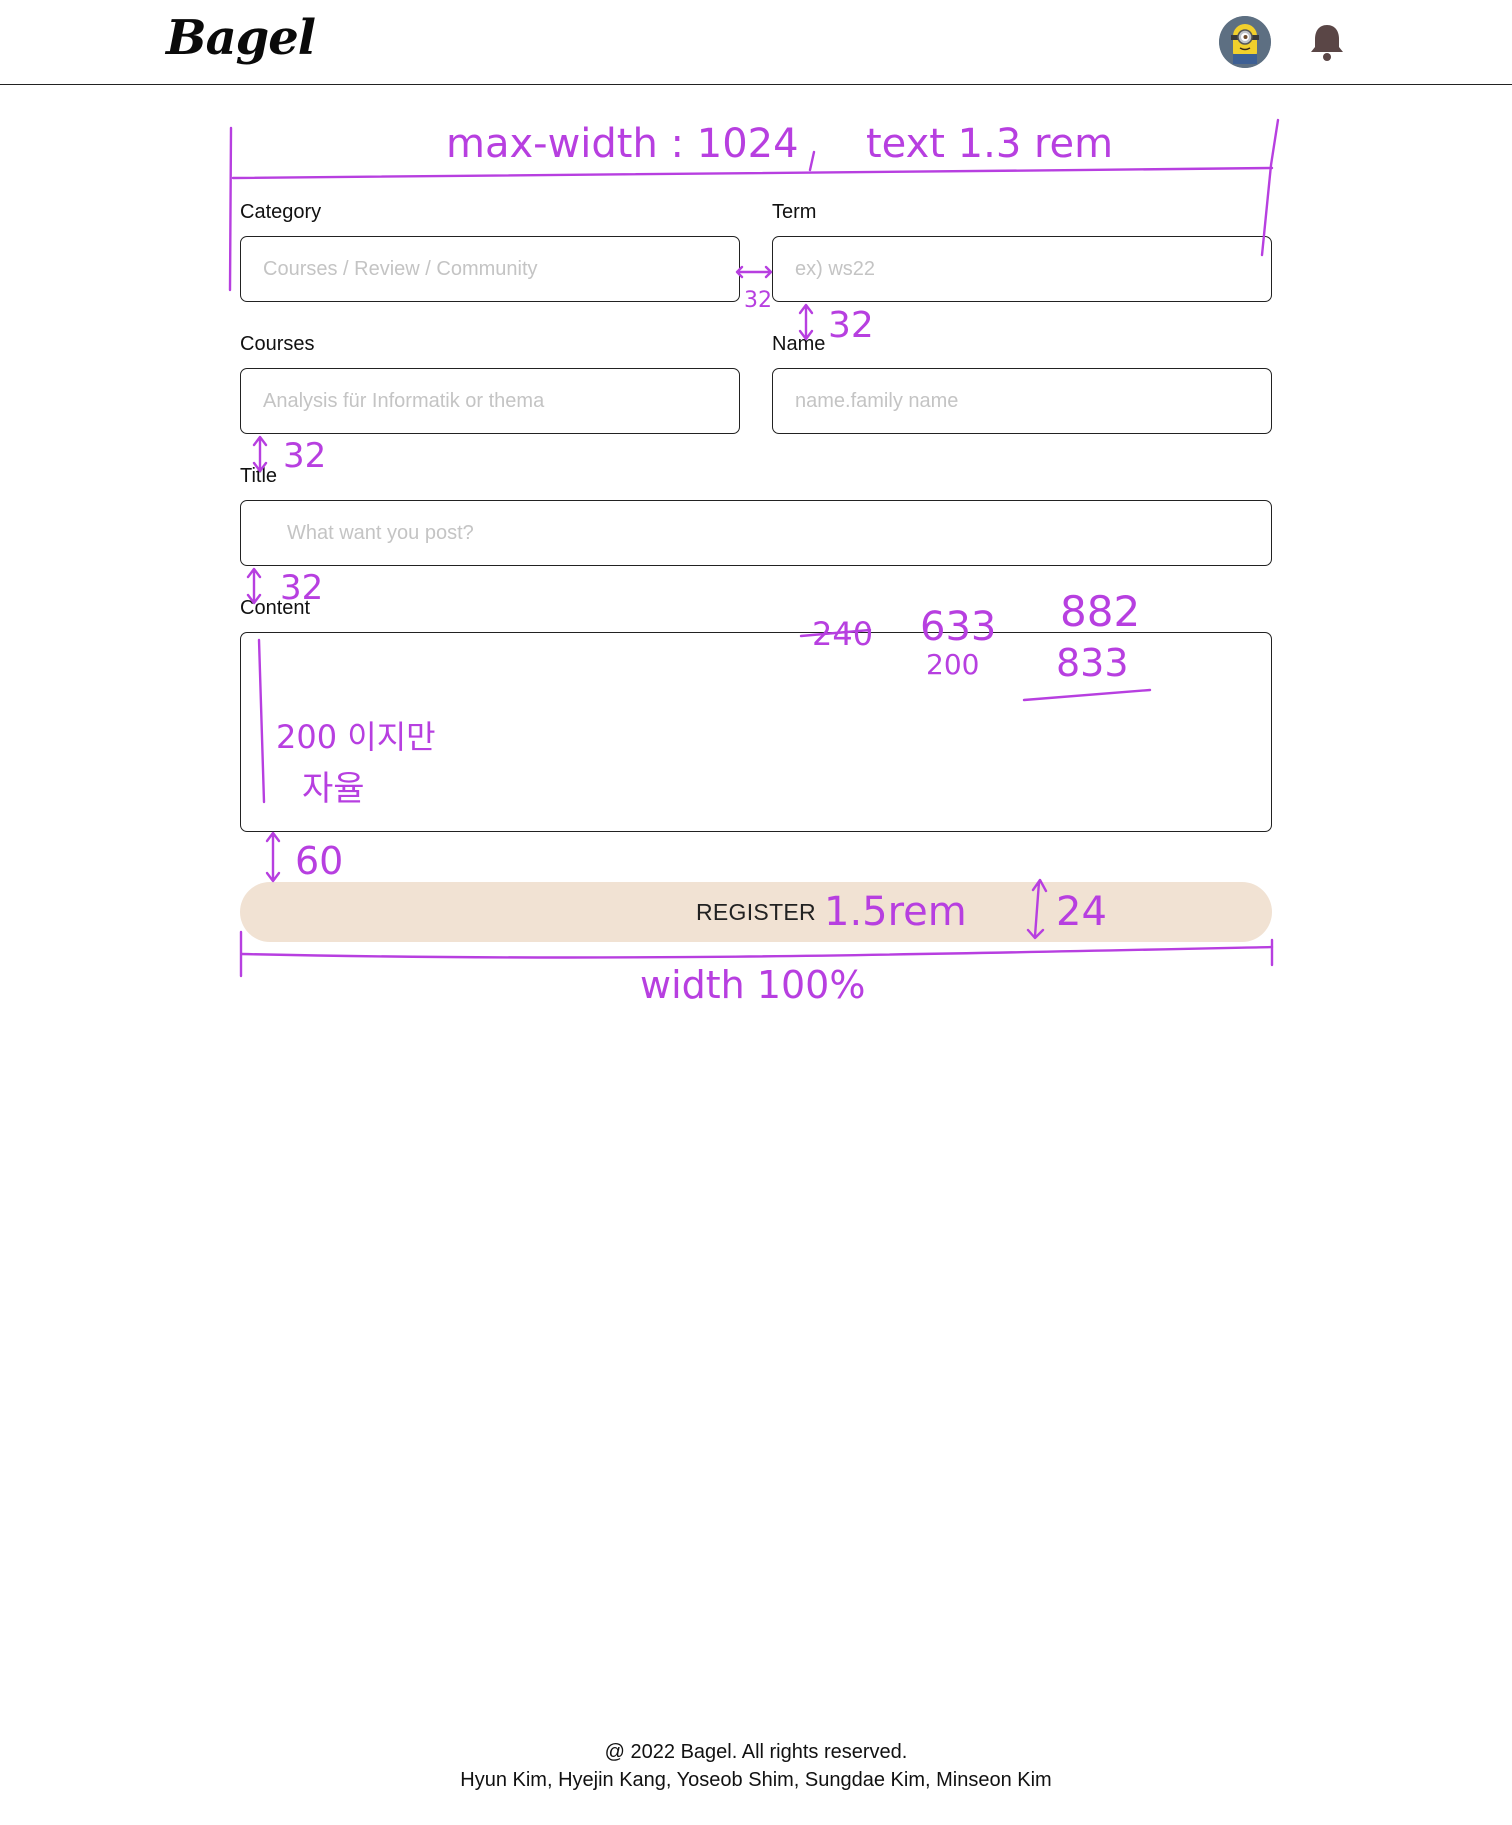 This screenshot has height=1825, width=1512. Describe the element at coordinates (304, 456) in the screenshot. I see `annotation-gap-row2: 32` at that location.